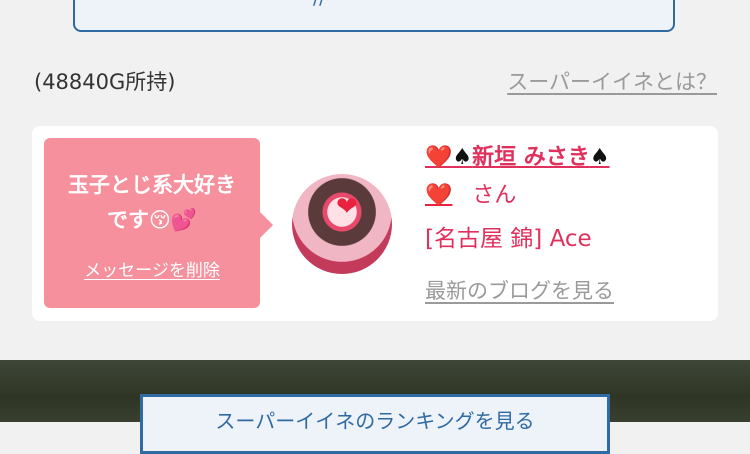 The width and height of the screenshot is (750, 454). I want to click on top-button-label: //, so click(319, 4).